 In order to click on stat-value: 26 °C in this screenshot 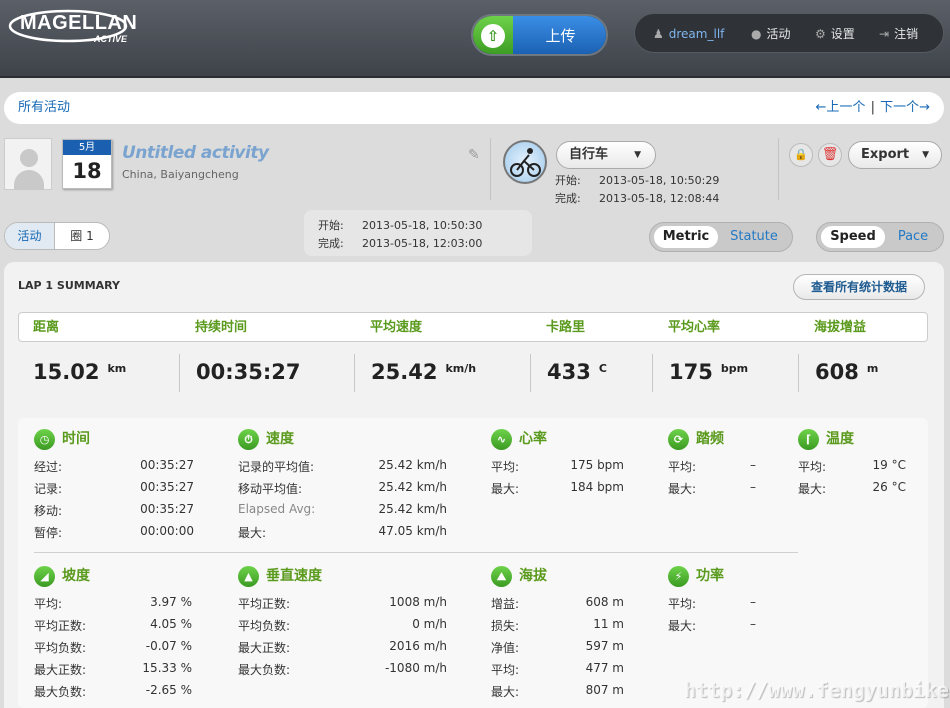, I will do `click(889, 487)`.